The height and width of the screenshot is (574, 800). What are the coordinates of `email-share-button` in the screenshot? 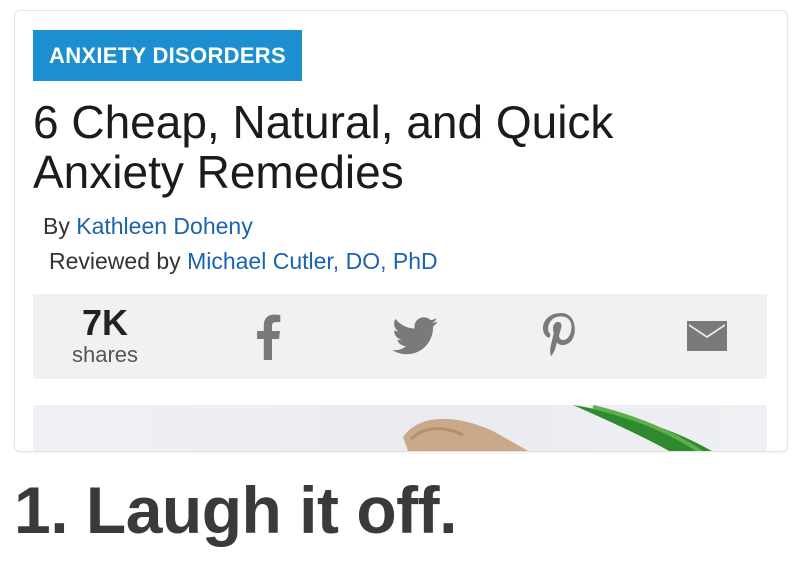 It's located at (707, 336).